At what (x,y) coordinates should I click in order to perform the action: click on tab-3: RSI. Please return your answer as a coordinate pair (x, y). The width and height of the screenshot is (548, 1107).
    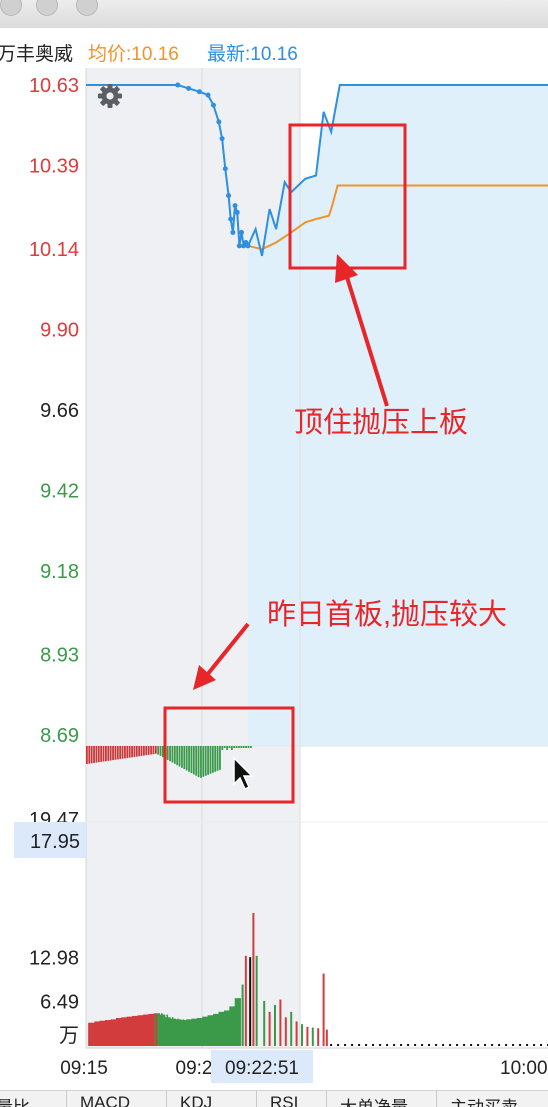
    Looking at the image, I should click on (284, 1100).